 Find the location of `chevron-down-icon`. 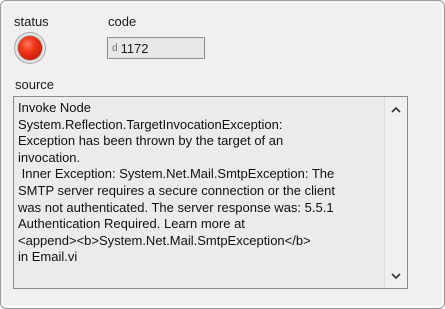

chevron-down-icon is located at coordinates (396, 275).